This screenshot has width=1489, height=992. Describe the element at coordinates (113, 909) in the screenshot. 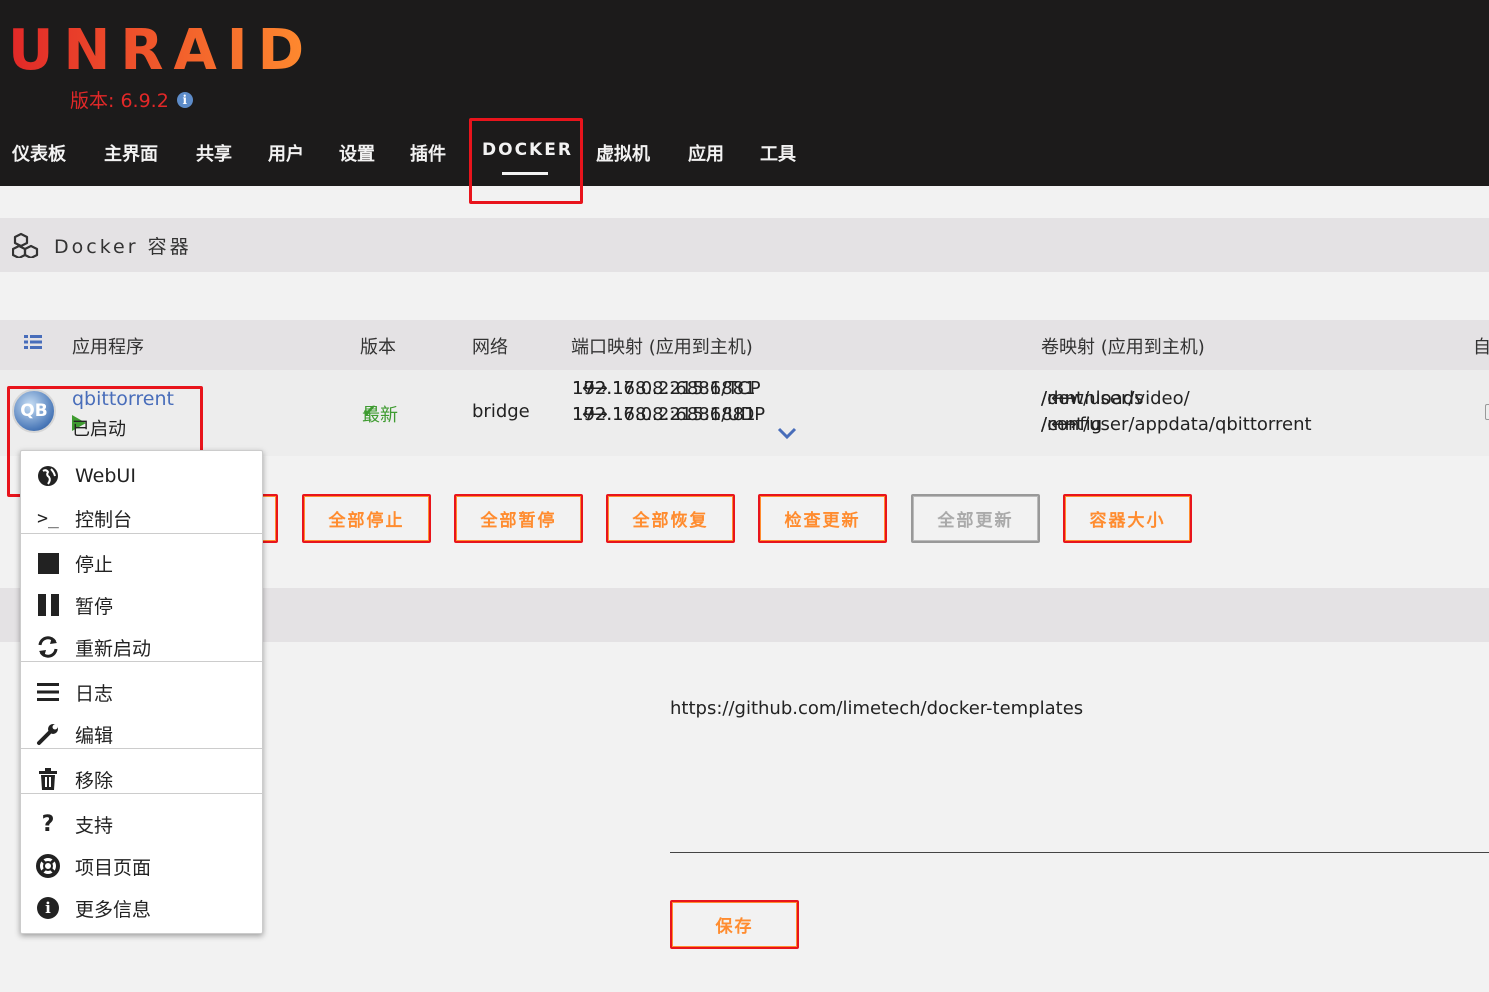

I see `menu-label-more-info: 更多信息` at that location.